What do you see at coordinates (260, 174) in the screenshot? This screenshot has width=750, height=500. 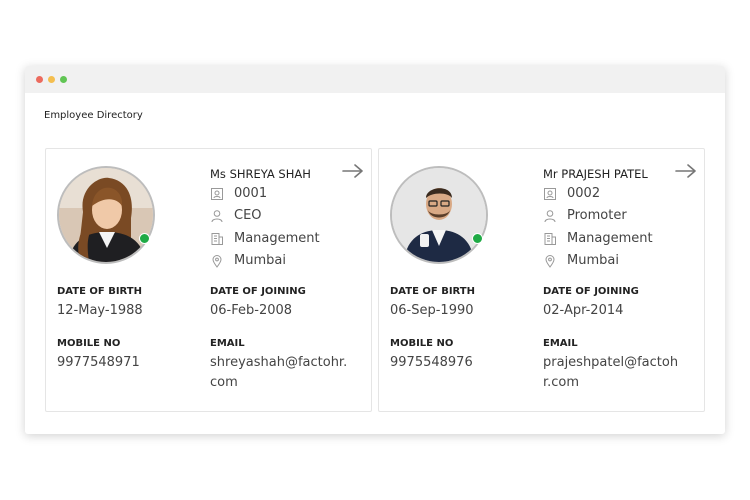 I see `employee-name: Ms SHREYA SHAH` at bounding box center [260, 174].